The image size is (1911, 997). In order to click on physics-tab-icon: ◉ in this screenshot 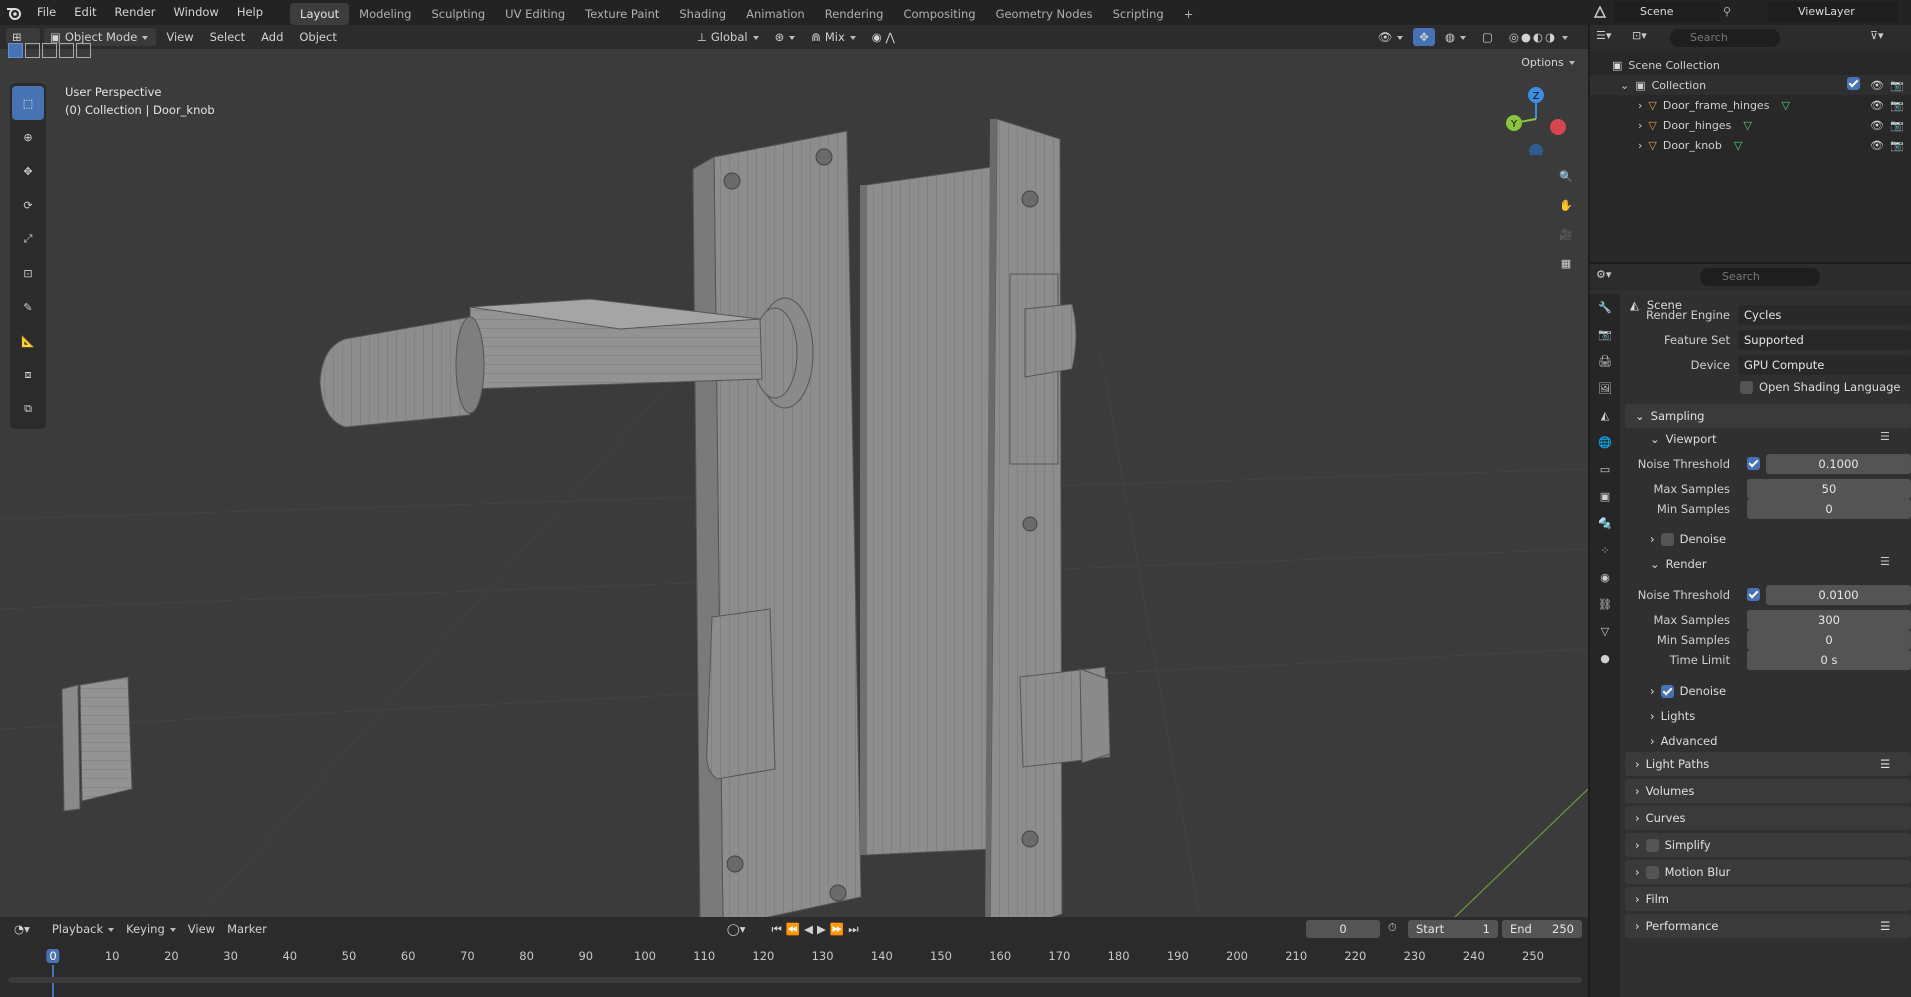, I will do `click(1605, 577)`.